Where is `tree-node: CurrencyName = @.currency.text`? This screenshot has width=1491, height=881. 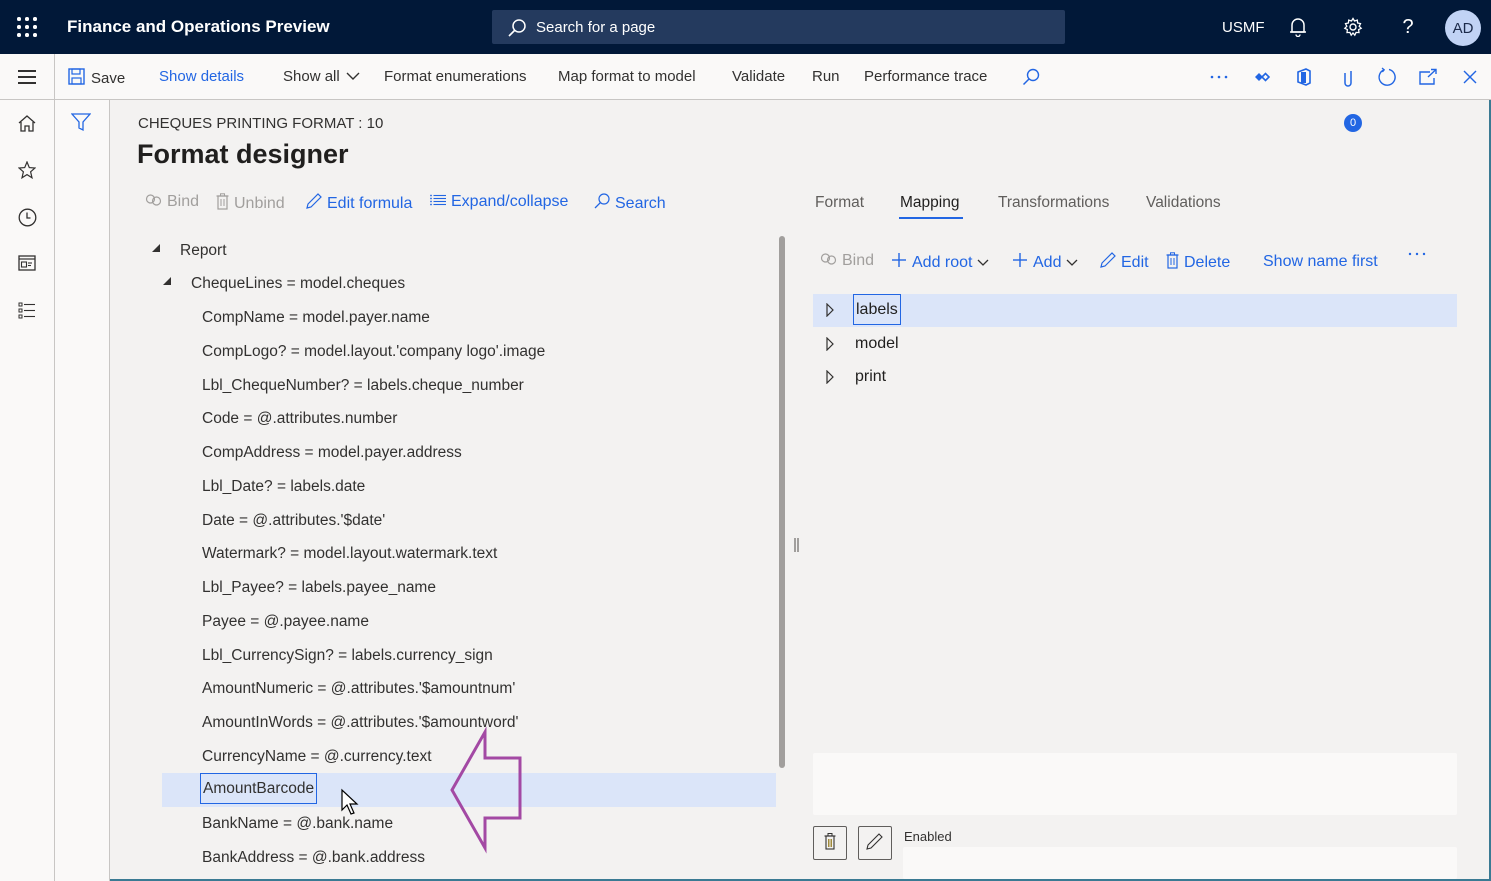
tree-node: CurrencyName = @.currency.text is located at coordinates (469, 757).